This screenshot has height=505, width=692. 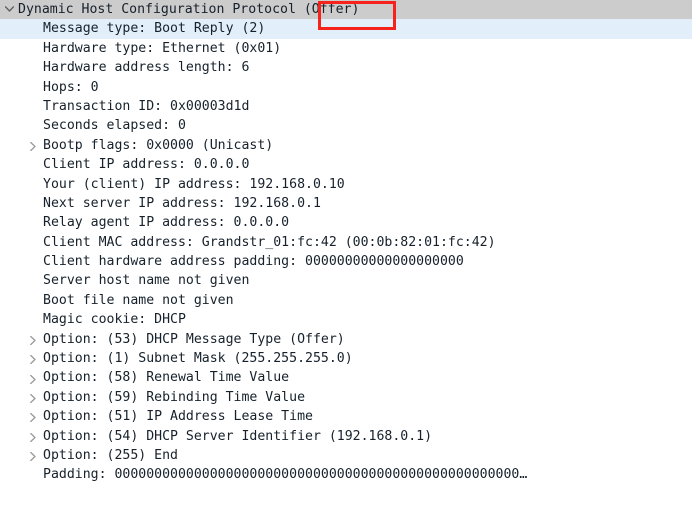 I want to click on tree-row-hardware-address-length: Hardware address length: 6, so click(x=346, y=68).